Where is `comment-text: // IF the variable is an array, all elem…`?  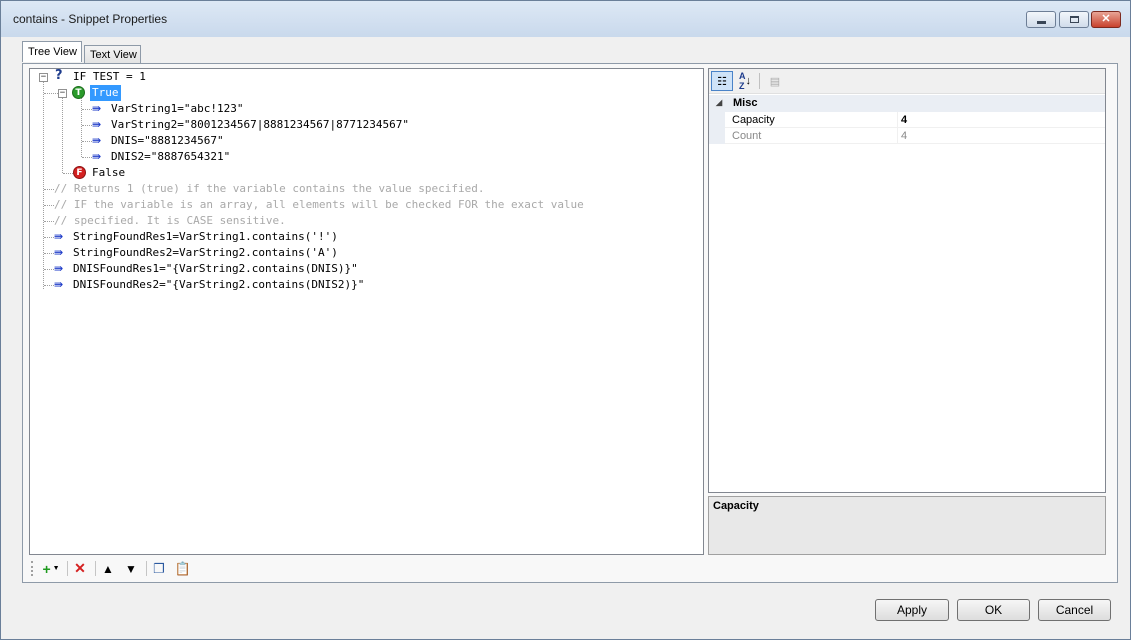 comment-text: // IF the variable is an array, all elem… is located at coordinates (319, 204).